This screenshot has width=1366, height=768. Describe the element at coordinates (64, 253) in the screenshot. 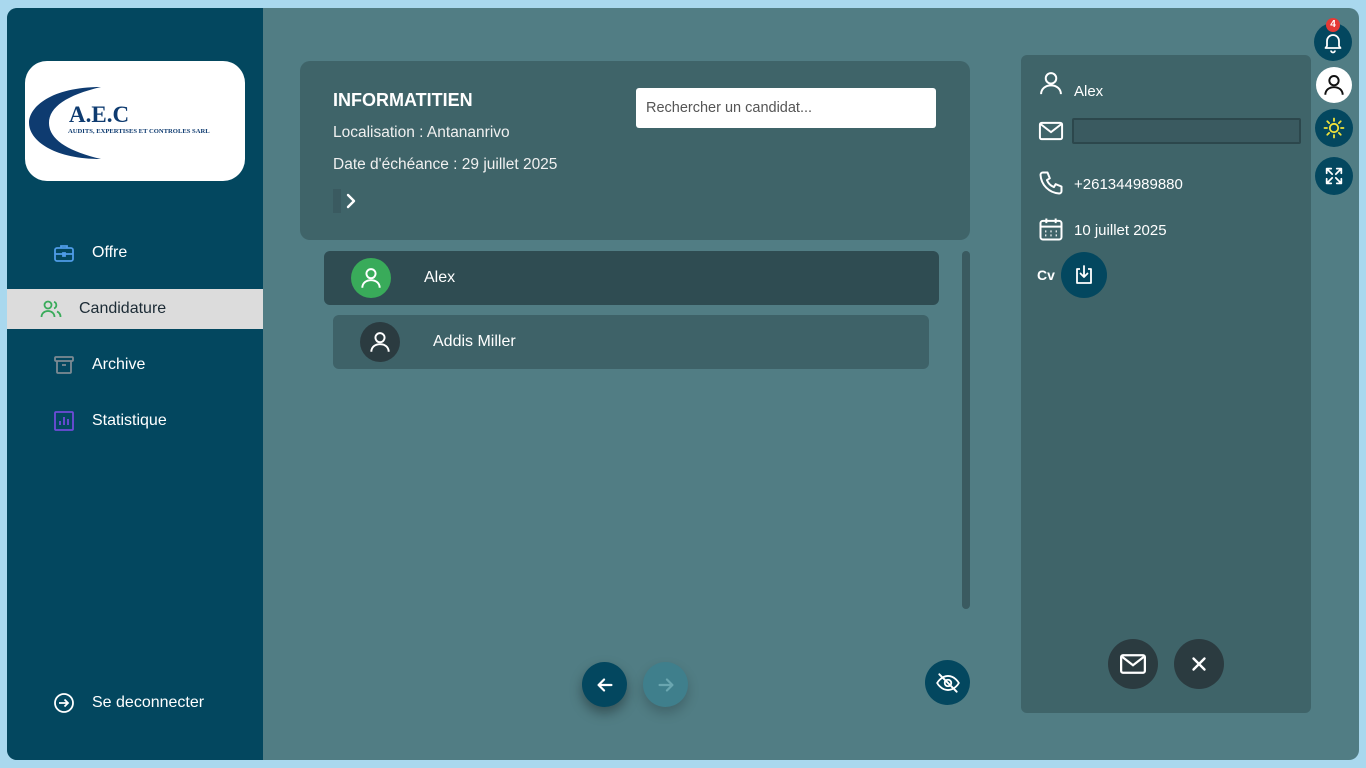

I see `briefcase-icon` at that location.